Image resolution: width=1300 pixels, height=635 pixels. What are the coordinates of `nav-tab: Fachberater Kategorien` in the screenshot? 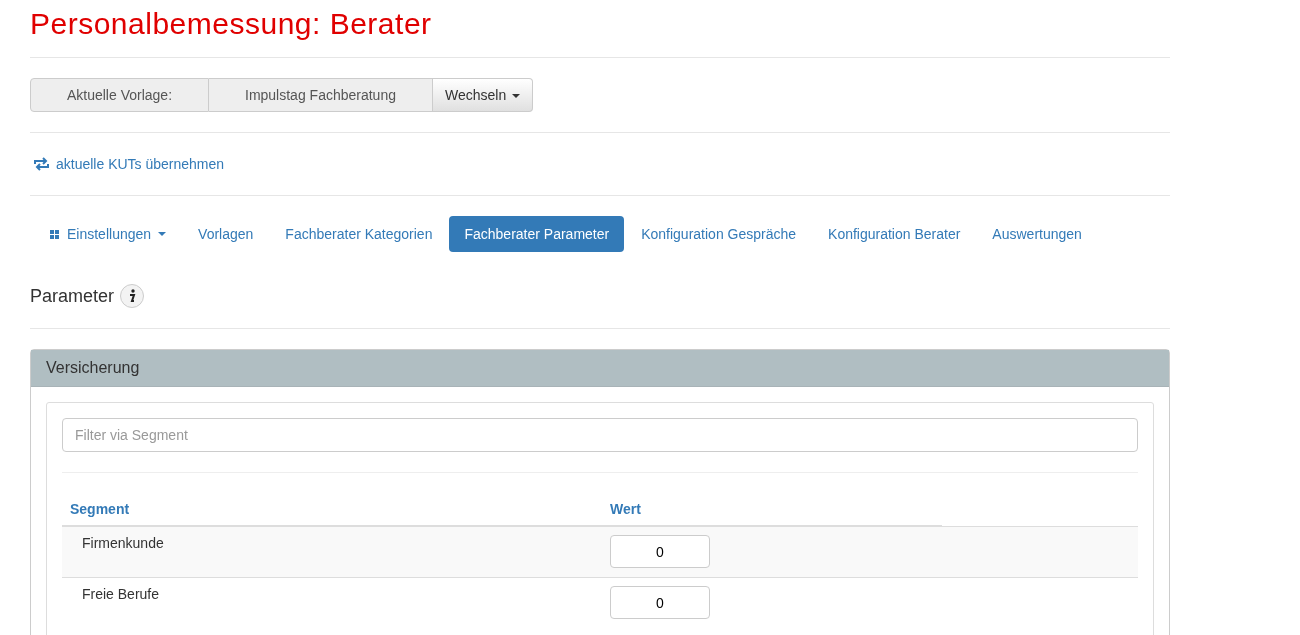 It's located at (359, 234).